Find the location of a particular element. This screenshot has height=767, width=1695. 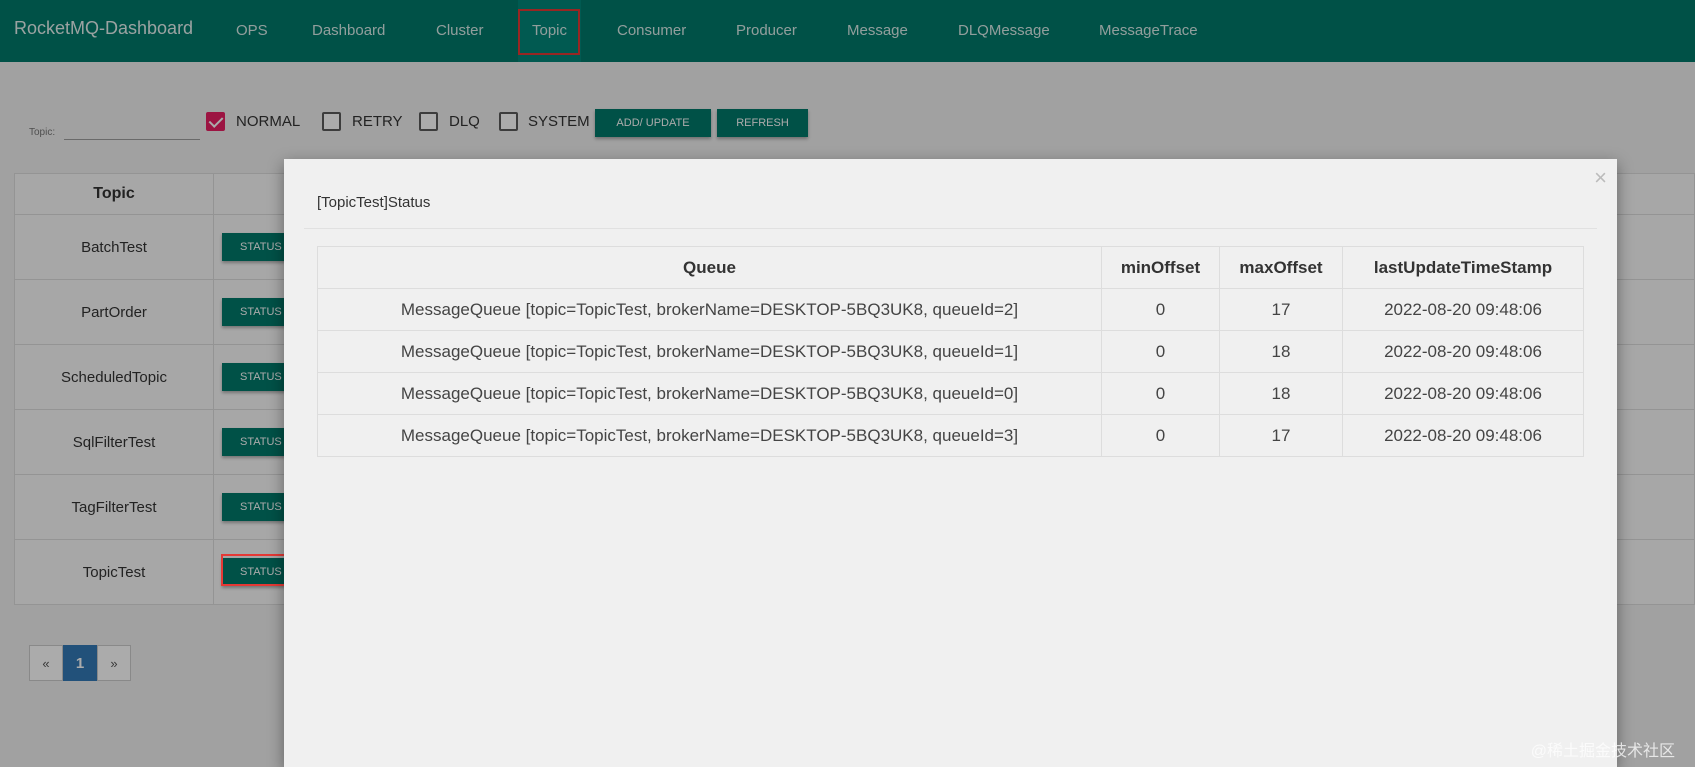

close-icon: × is located at coordinates (1600, 178).